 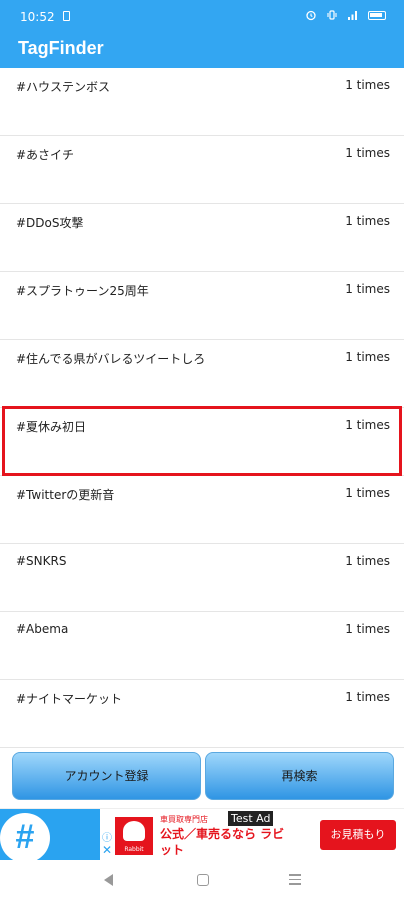 What do you see at coordinates (202, 238) in the screenshot?
I see `tag-row: #DDoS攻撃 1 times` at bounding box center [202, 238].